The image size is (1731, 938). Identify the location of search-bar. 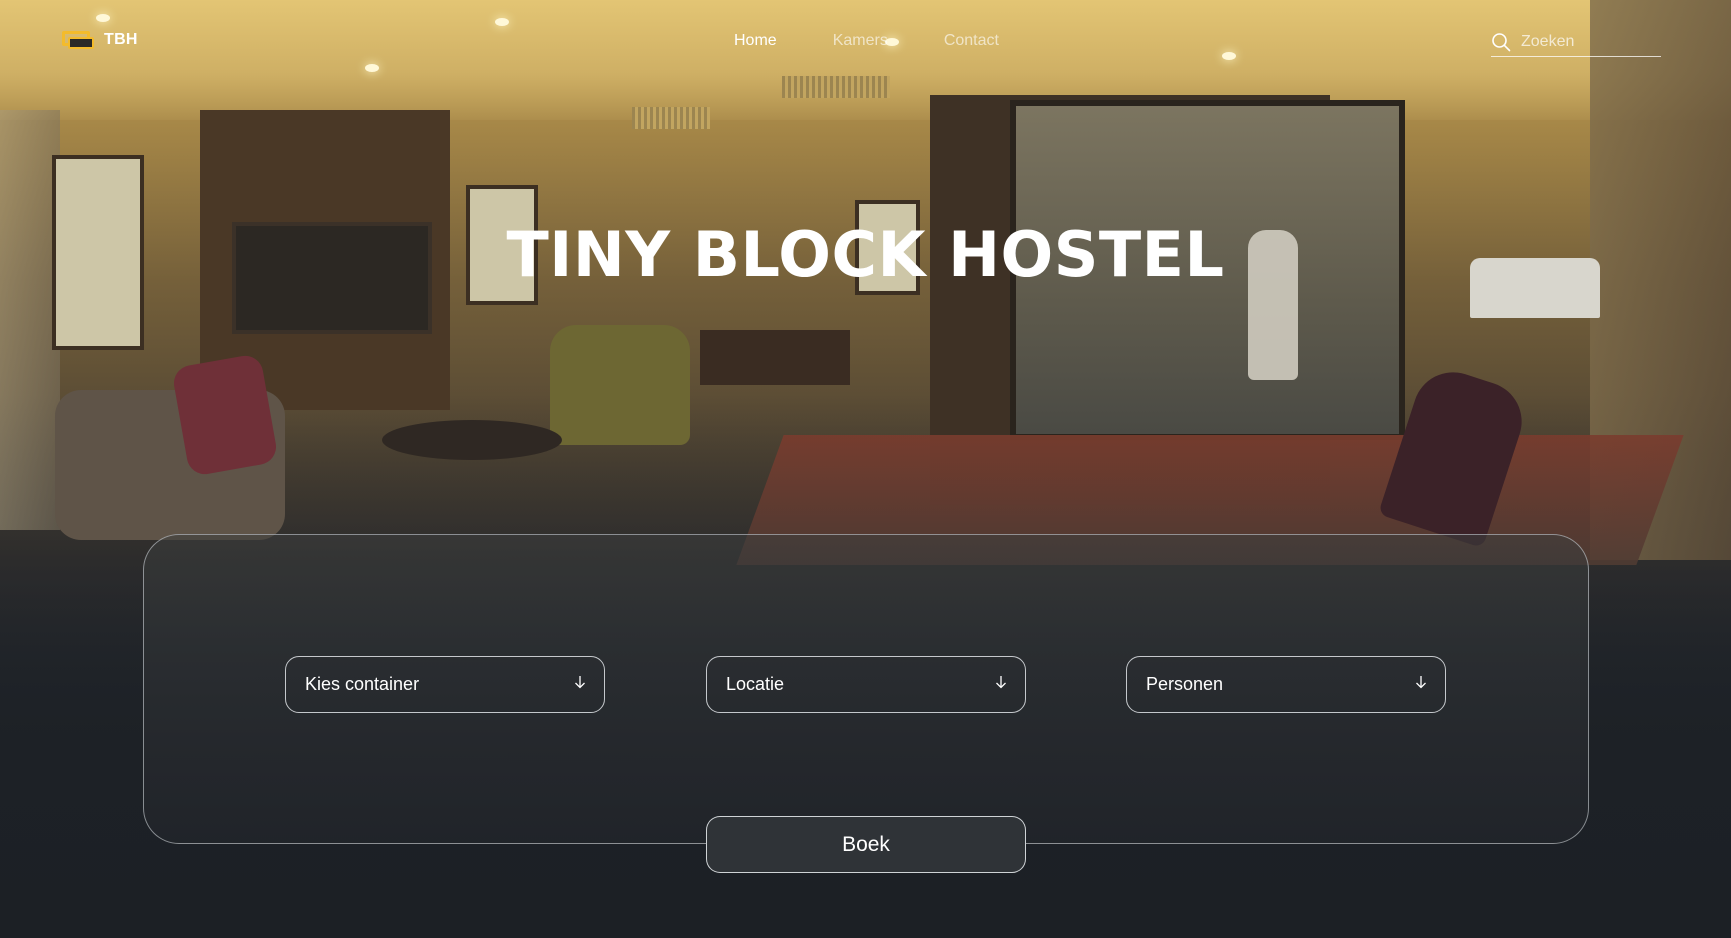
(1576, 42).